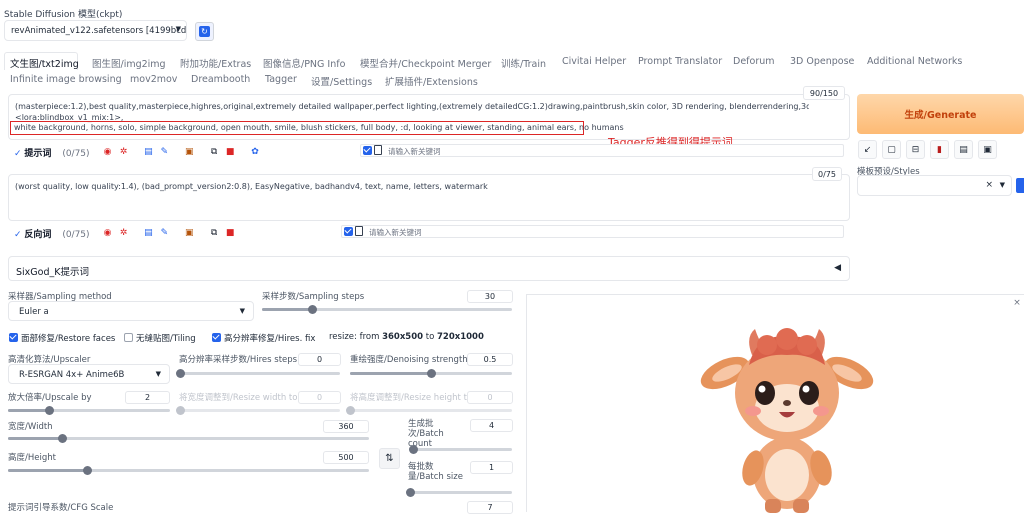 Image resolution: width=1024 pixels, height=514 pixels. I want to click on sixgod-accordion: SixGod_K提示词 ◀, so click(429, 268).